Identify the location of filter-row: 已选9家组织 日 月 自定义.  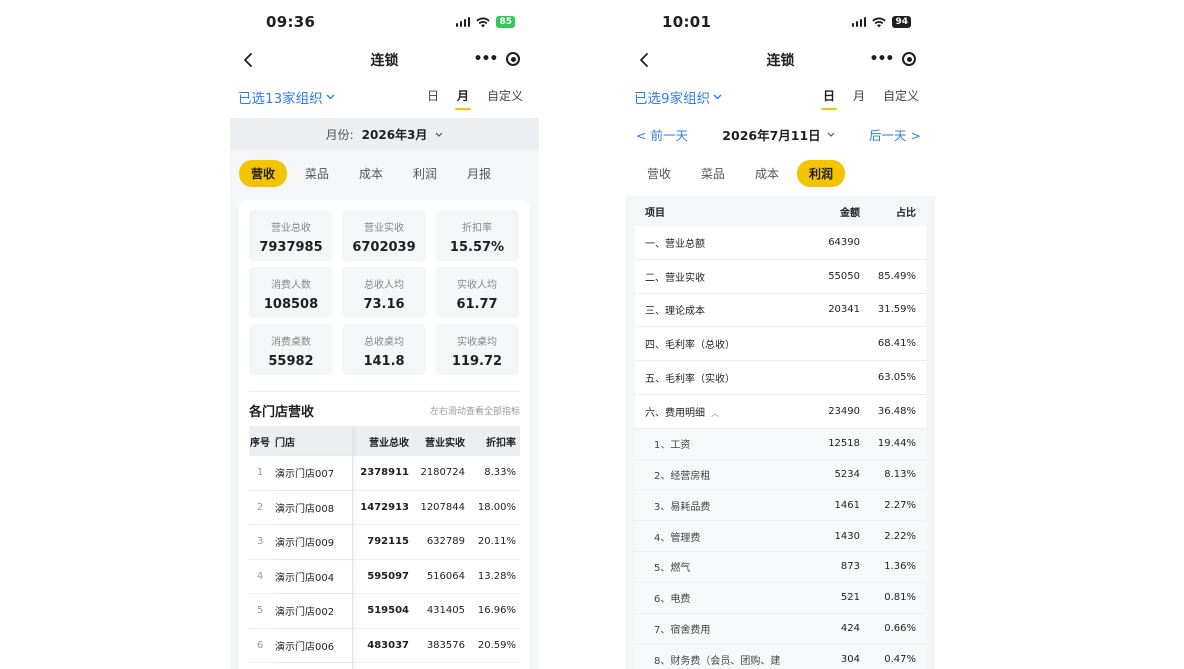
(780, 97).